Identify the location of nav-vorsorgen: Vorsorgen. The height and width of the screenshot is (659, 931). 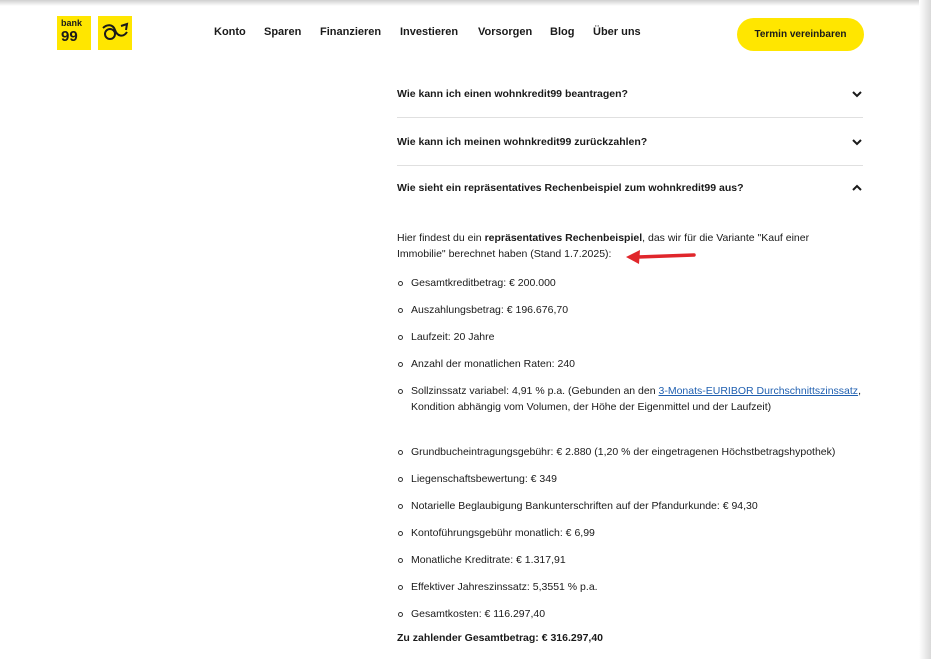
(505, 32).